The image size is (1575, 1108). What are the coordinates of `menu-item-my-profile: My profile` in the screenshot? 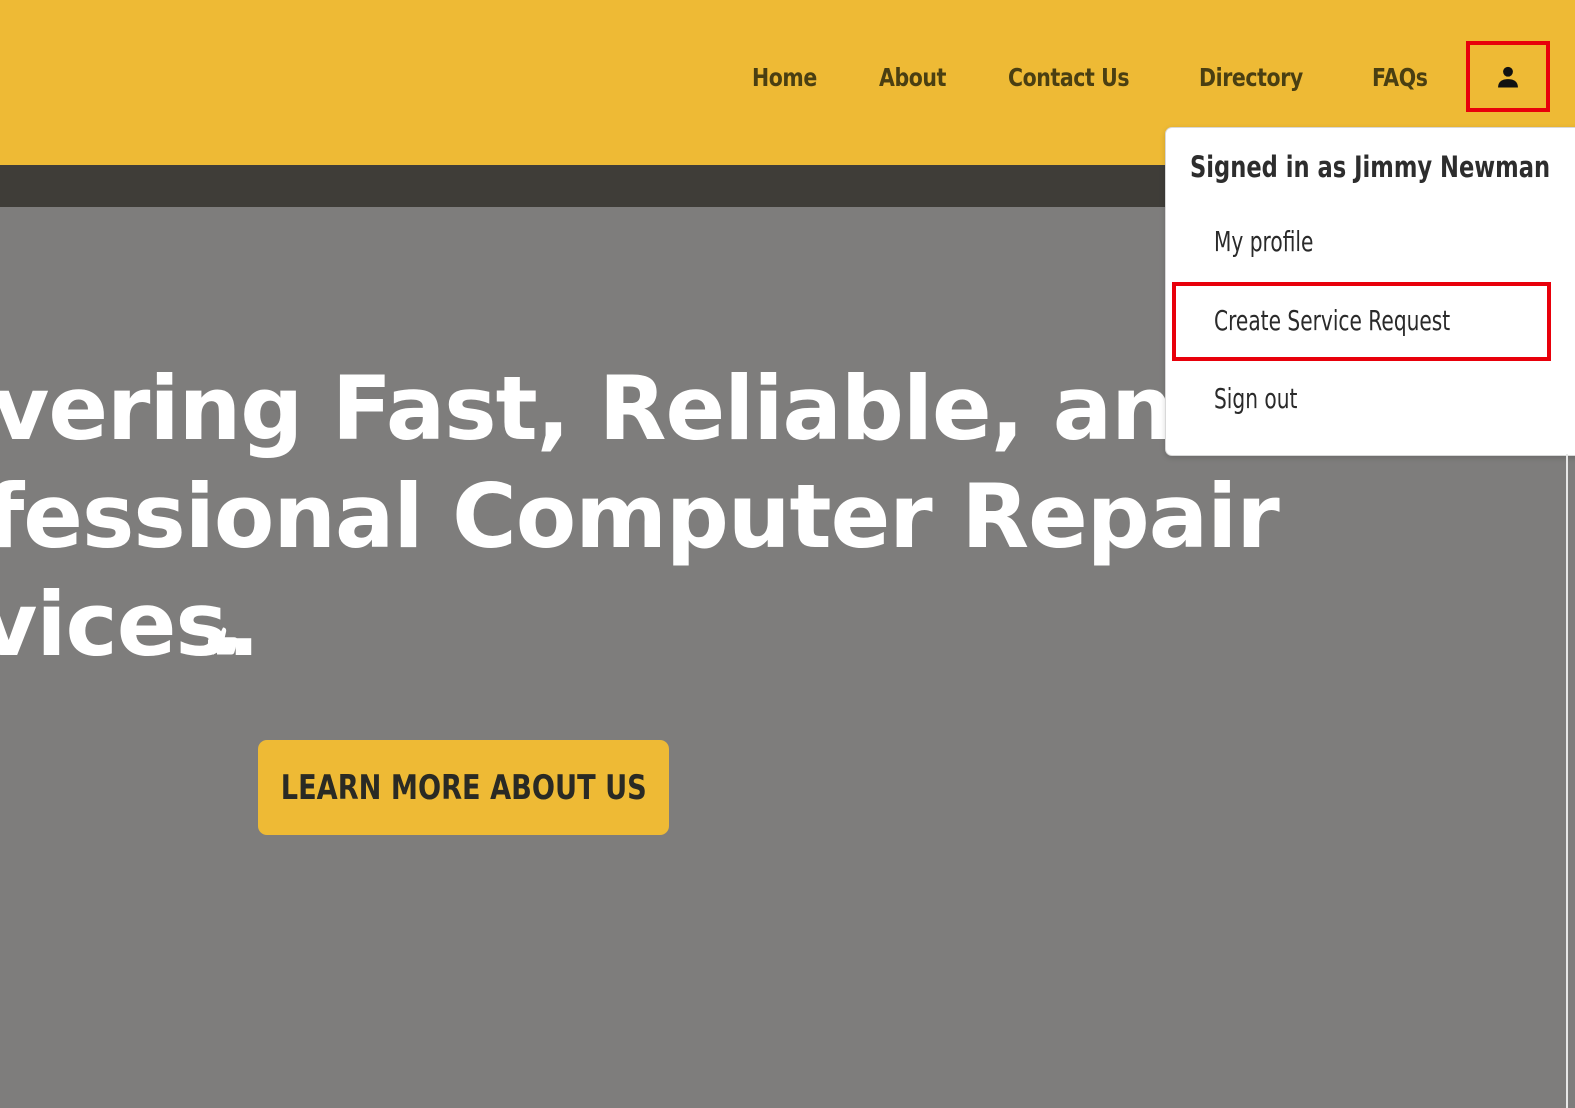 It's located at (1263, 241).